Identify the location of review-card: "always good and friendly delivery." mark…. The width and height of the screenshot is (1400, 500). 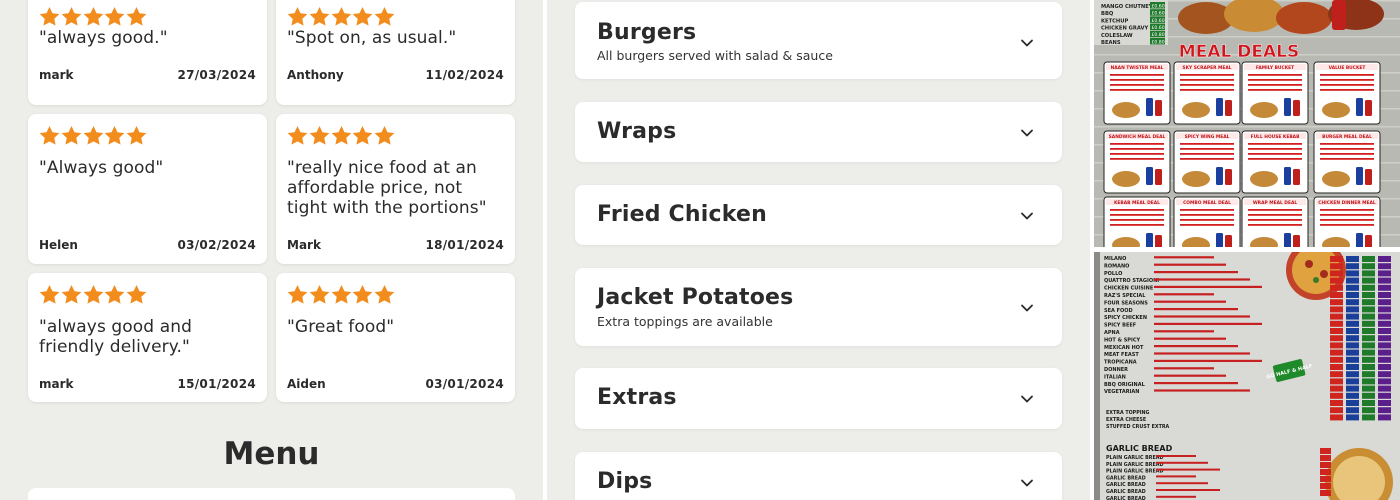
(147, 337).